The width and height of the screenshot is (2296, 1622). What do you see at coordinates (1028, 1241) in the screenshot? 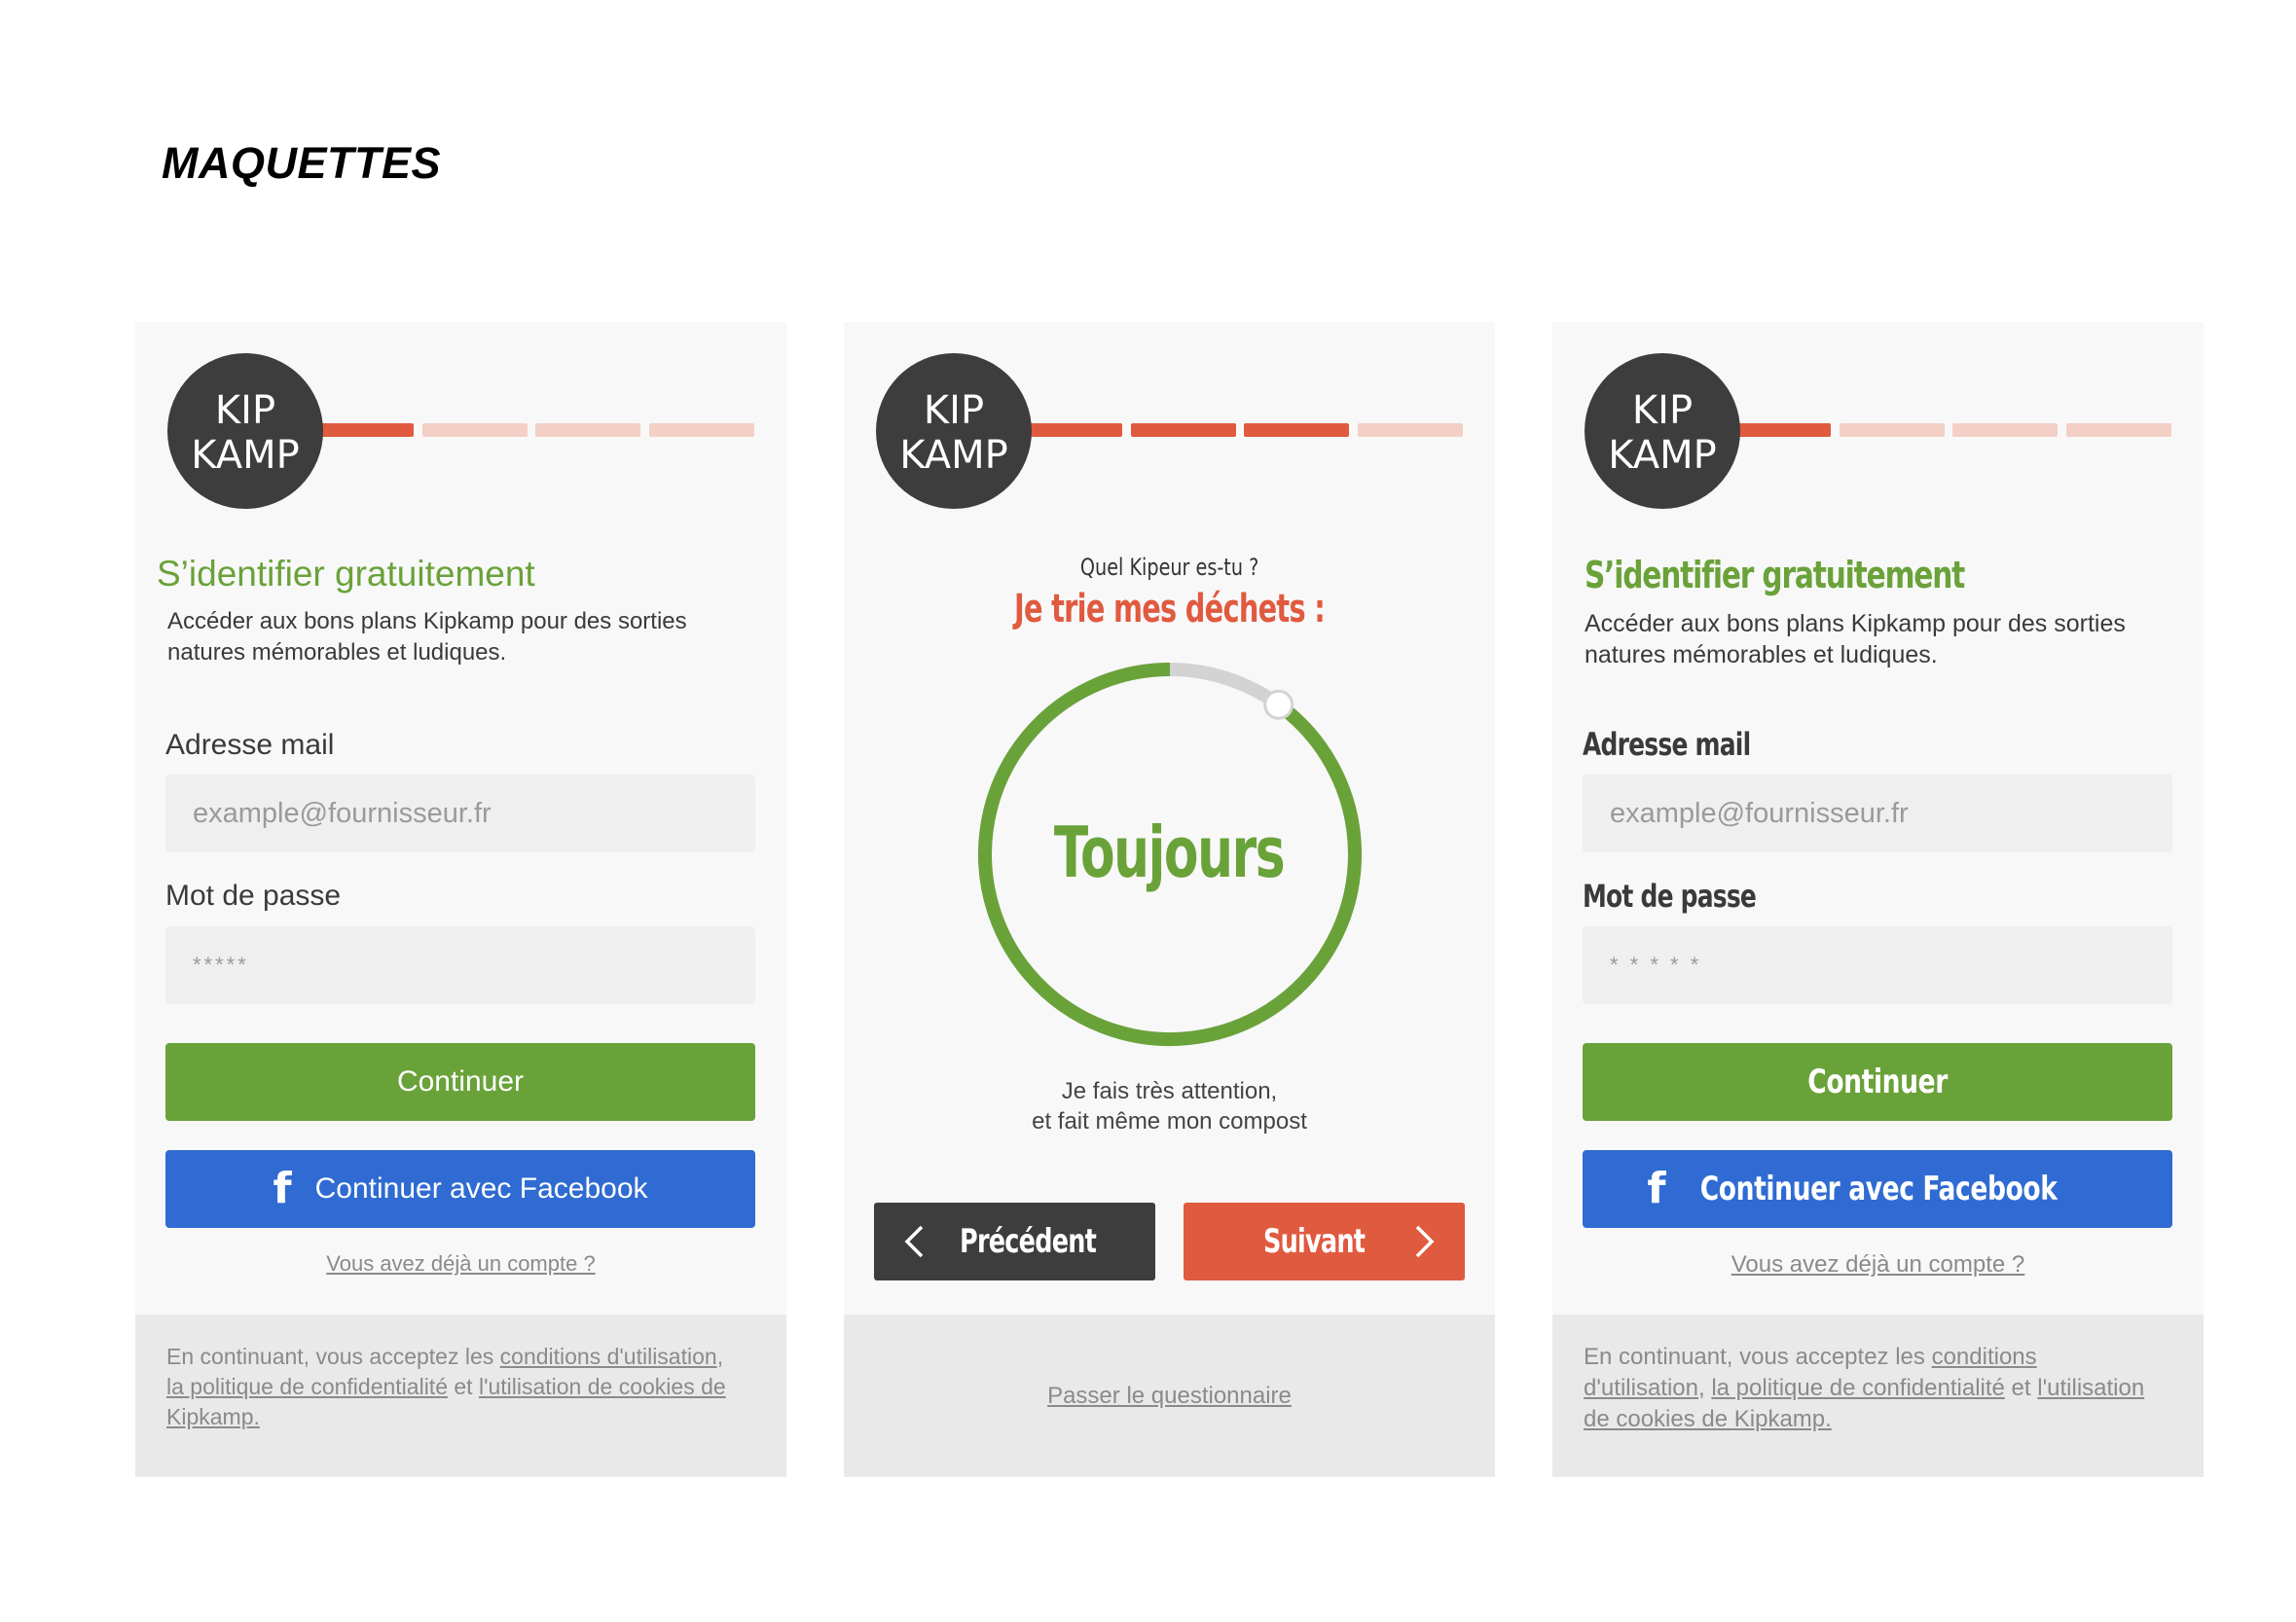
I see `previous-button-label: Précédent` at bounding box center [1028, 1241].